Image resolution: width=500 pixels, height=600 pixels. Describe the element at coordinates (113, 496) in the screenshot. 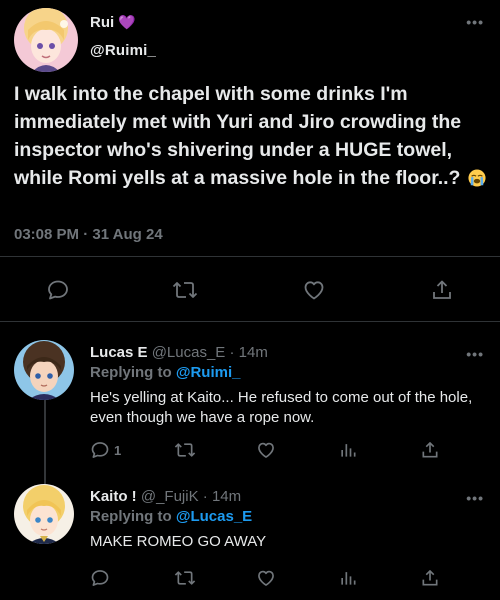

I see `author-name: Kaito !` at that location.